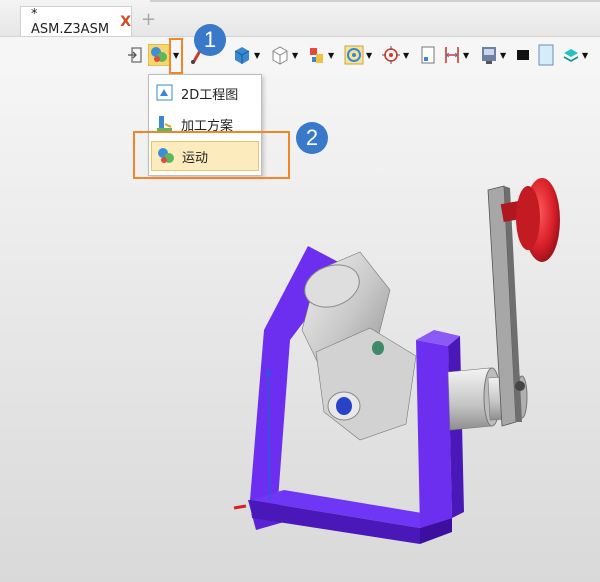 The height and width of the screenshot is (582, 600). I want to click on menu-item-2d-drawing: 2D工程图, so click(205, 93).